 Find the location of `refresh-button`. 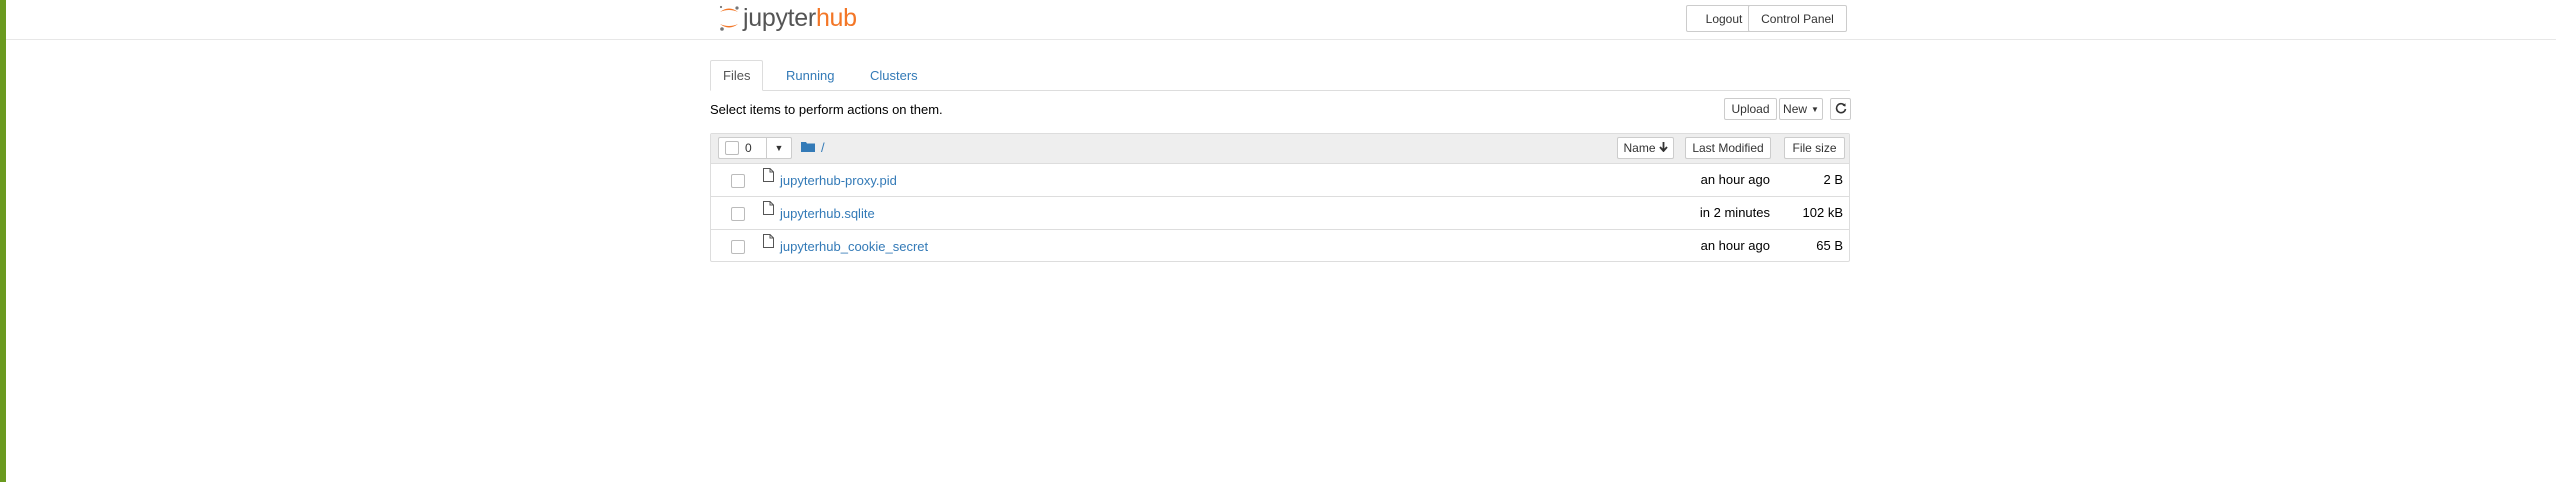

refresh-button is located at coordinates (1840, 109).